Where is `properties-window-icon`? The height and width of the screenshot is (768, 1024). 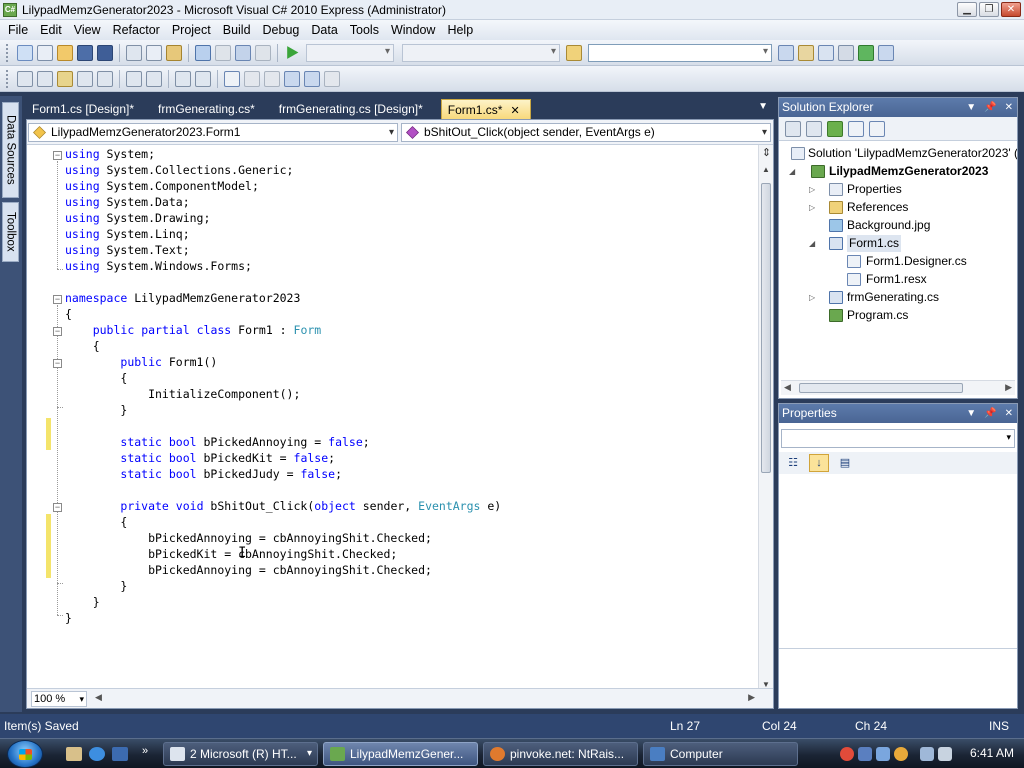
properties-window-icon is located at coordinates (806, 52).